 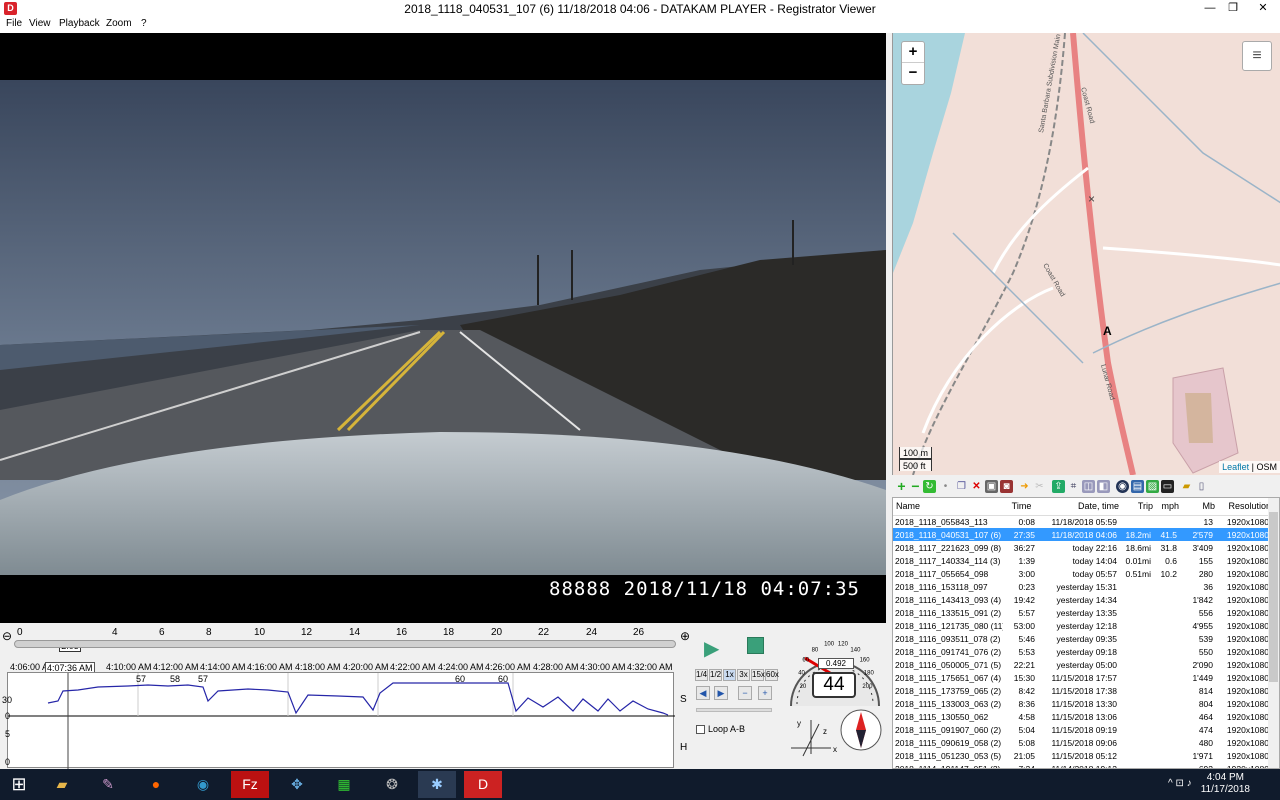 I want to click on speed-button: 1/2, so click(x=715, y=675).